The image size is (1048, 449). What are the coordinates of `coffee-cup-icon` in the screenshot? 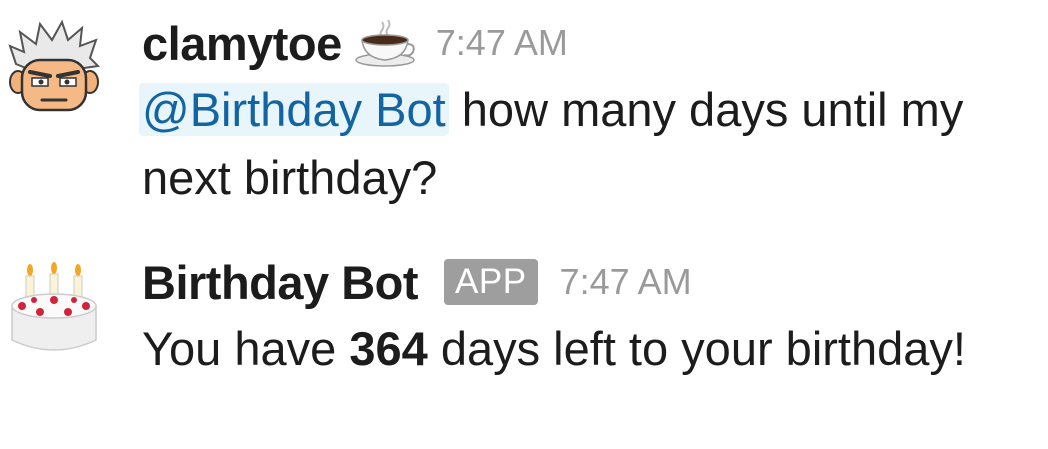 It's located at (385, 43).